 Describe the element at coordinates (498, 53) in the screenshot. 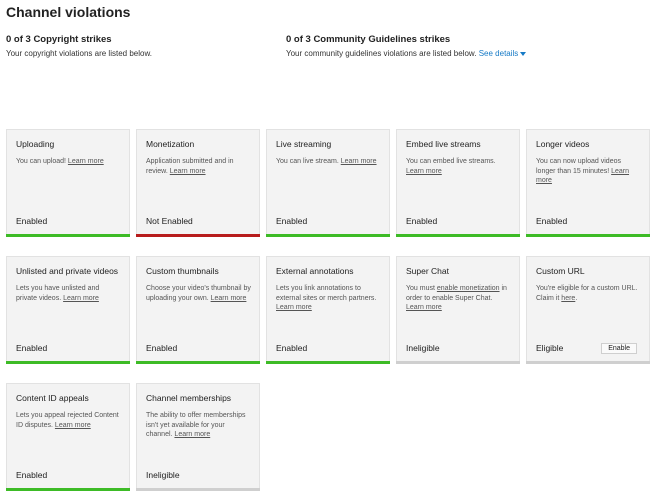

I see `see-details-label: See details` at that location.